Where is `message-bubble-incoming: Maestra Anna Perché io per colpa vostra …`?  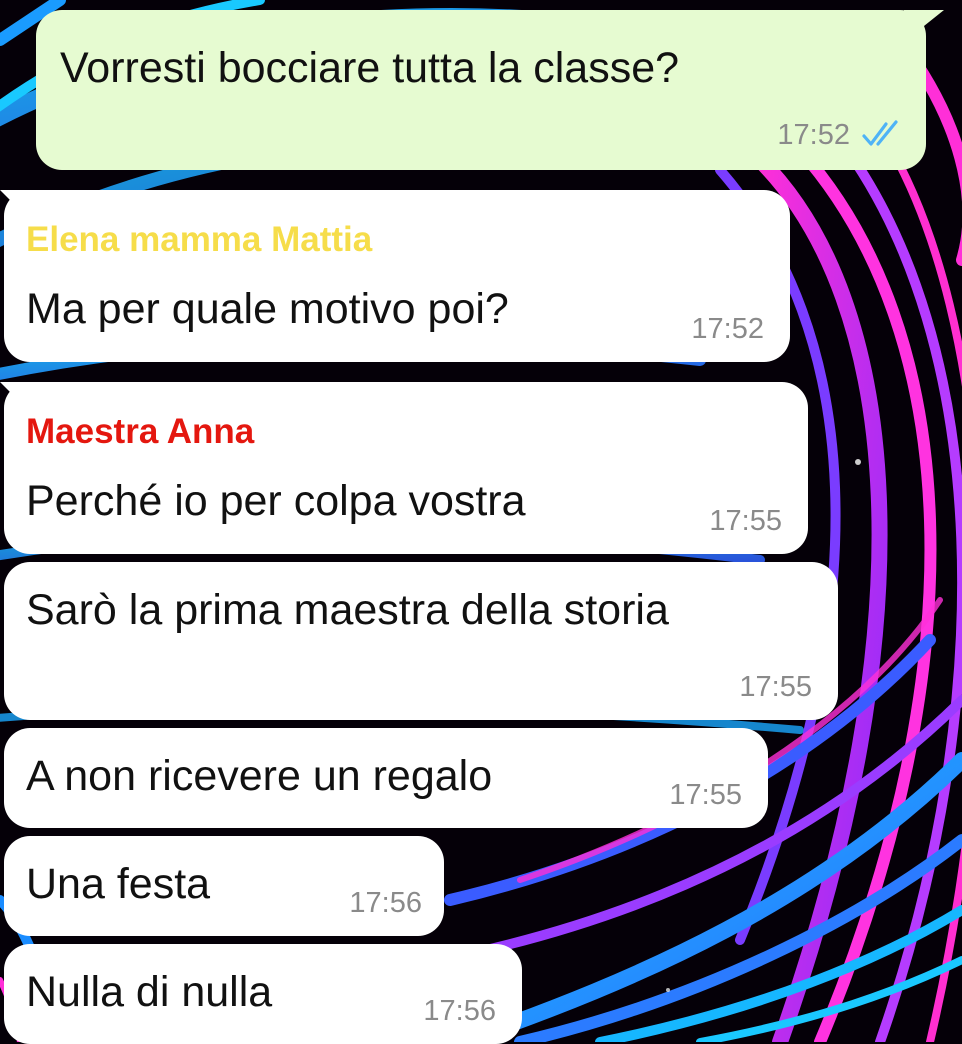
message-bubble-incoming: Maestra Anna Perché io per colpa vostra … is located at coordinates (406, 468).